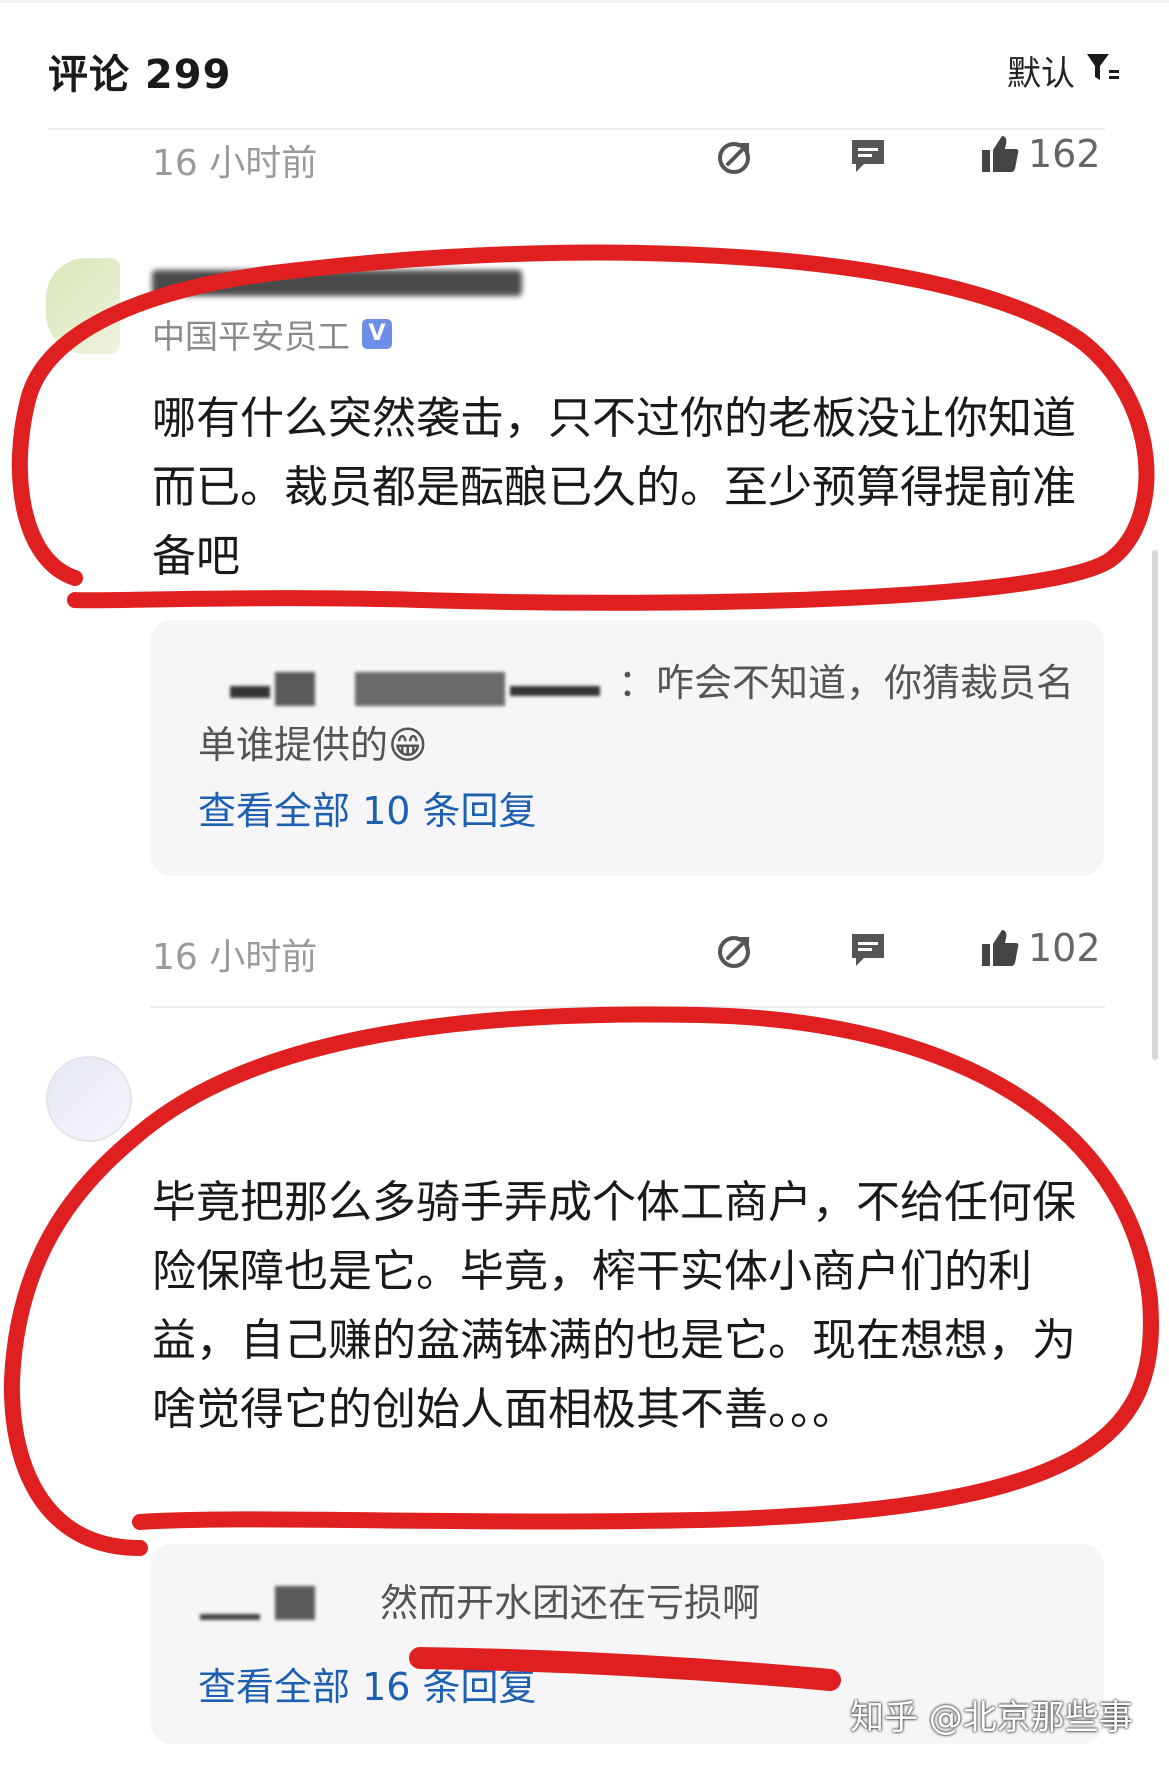 The height and width of the screenshot is (1765, 1169). I want to click on author-badge: 中国平安员工 V, so click(272, 334).